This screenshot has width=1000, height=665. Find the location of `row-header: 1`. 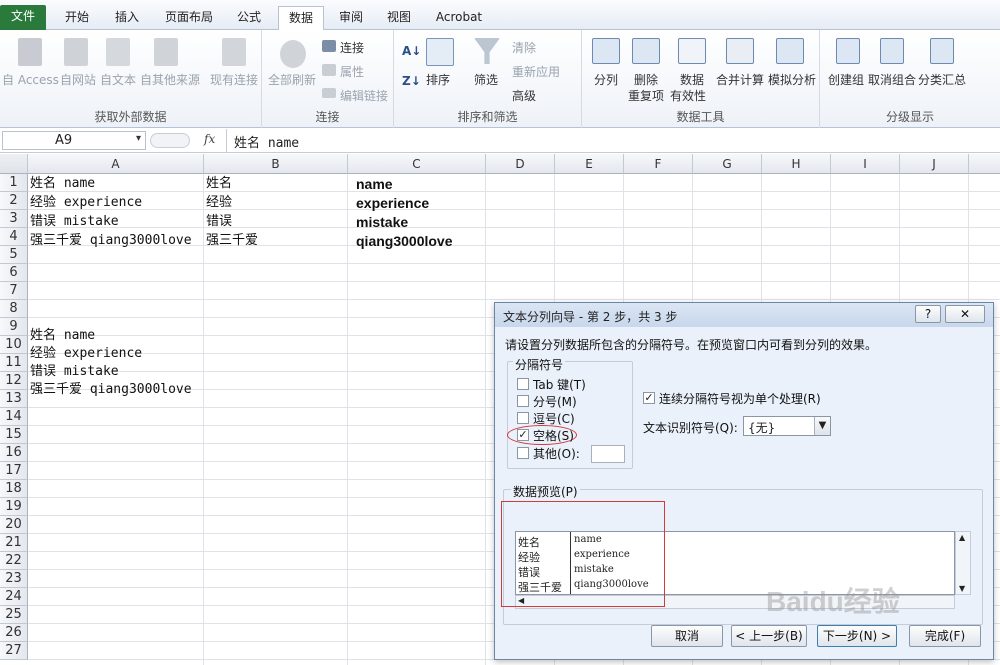

row-header: 1 is located at coordinates (14, 183).